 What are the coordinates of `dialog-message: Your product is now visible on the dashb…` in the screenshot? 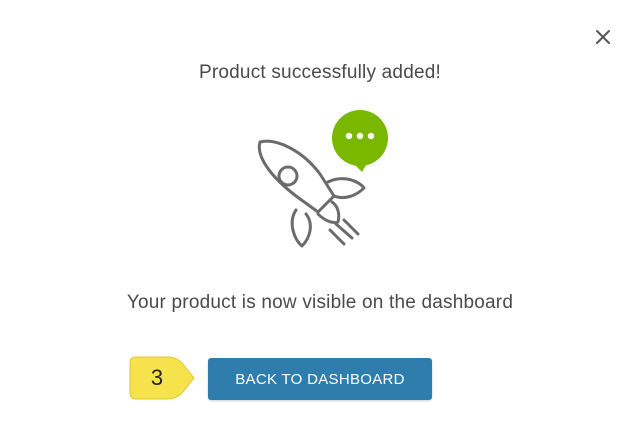 It's located at (320, 302).